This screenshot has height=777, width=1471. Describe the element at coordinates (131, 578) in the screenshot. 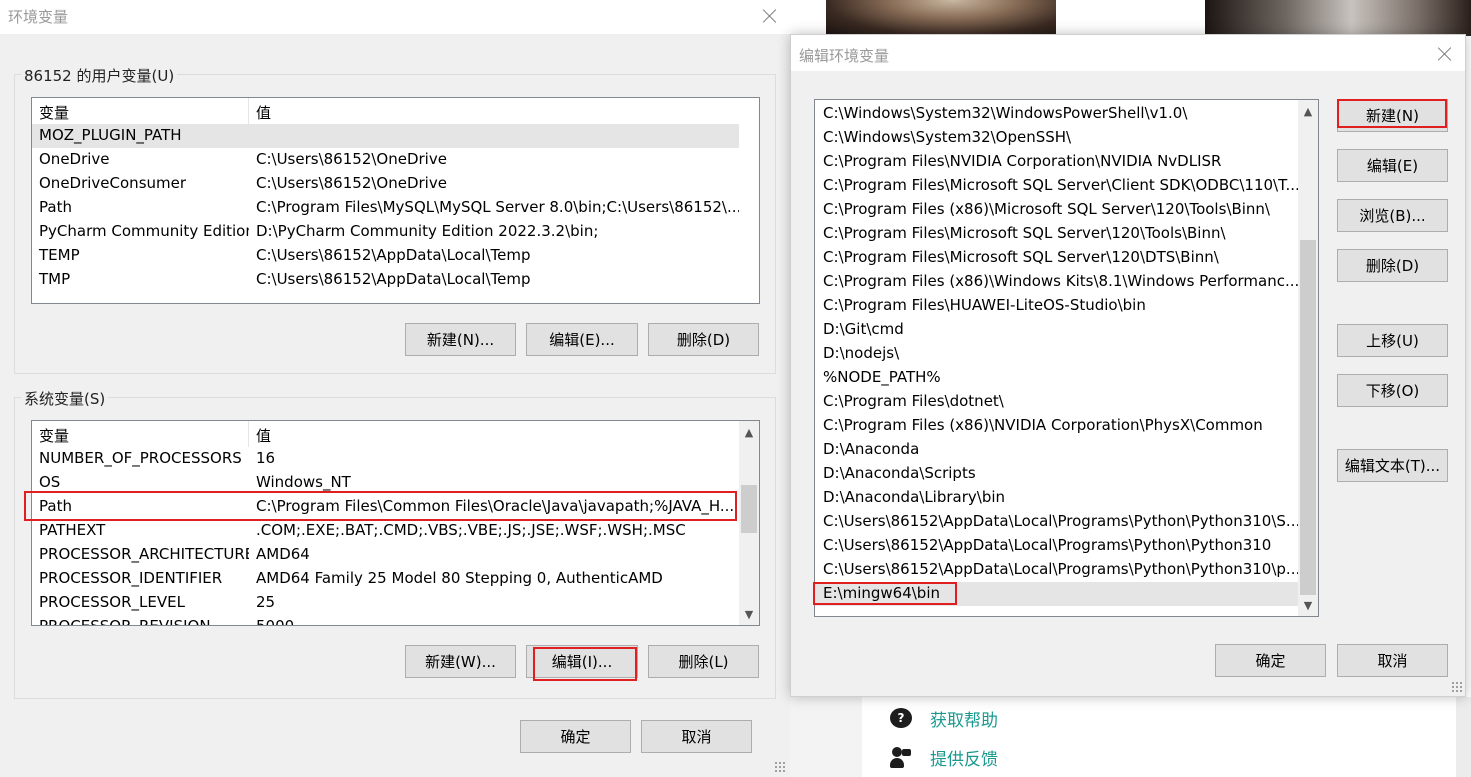

I see `variable-name-cell: PROCESSOR_IDENTIFIER` at that location.